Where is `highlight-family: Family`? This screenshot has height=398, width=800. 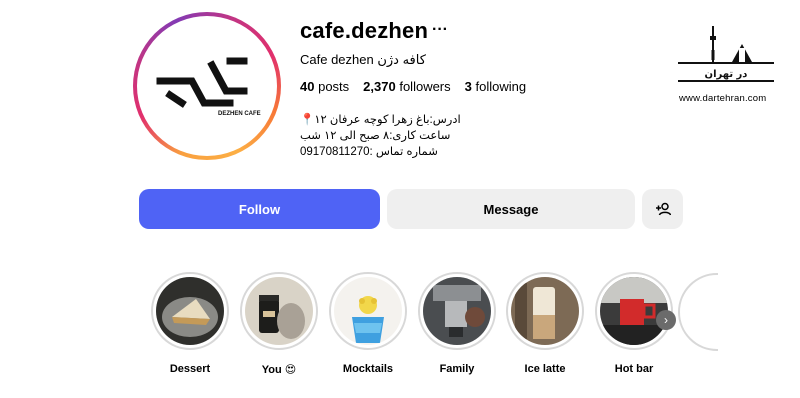 highlight-family: Family is located at coordinates (457, 323).